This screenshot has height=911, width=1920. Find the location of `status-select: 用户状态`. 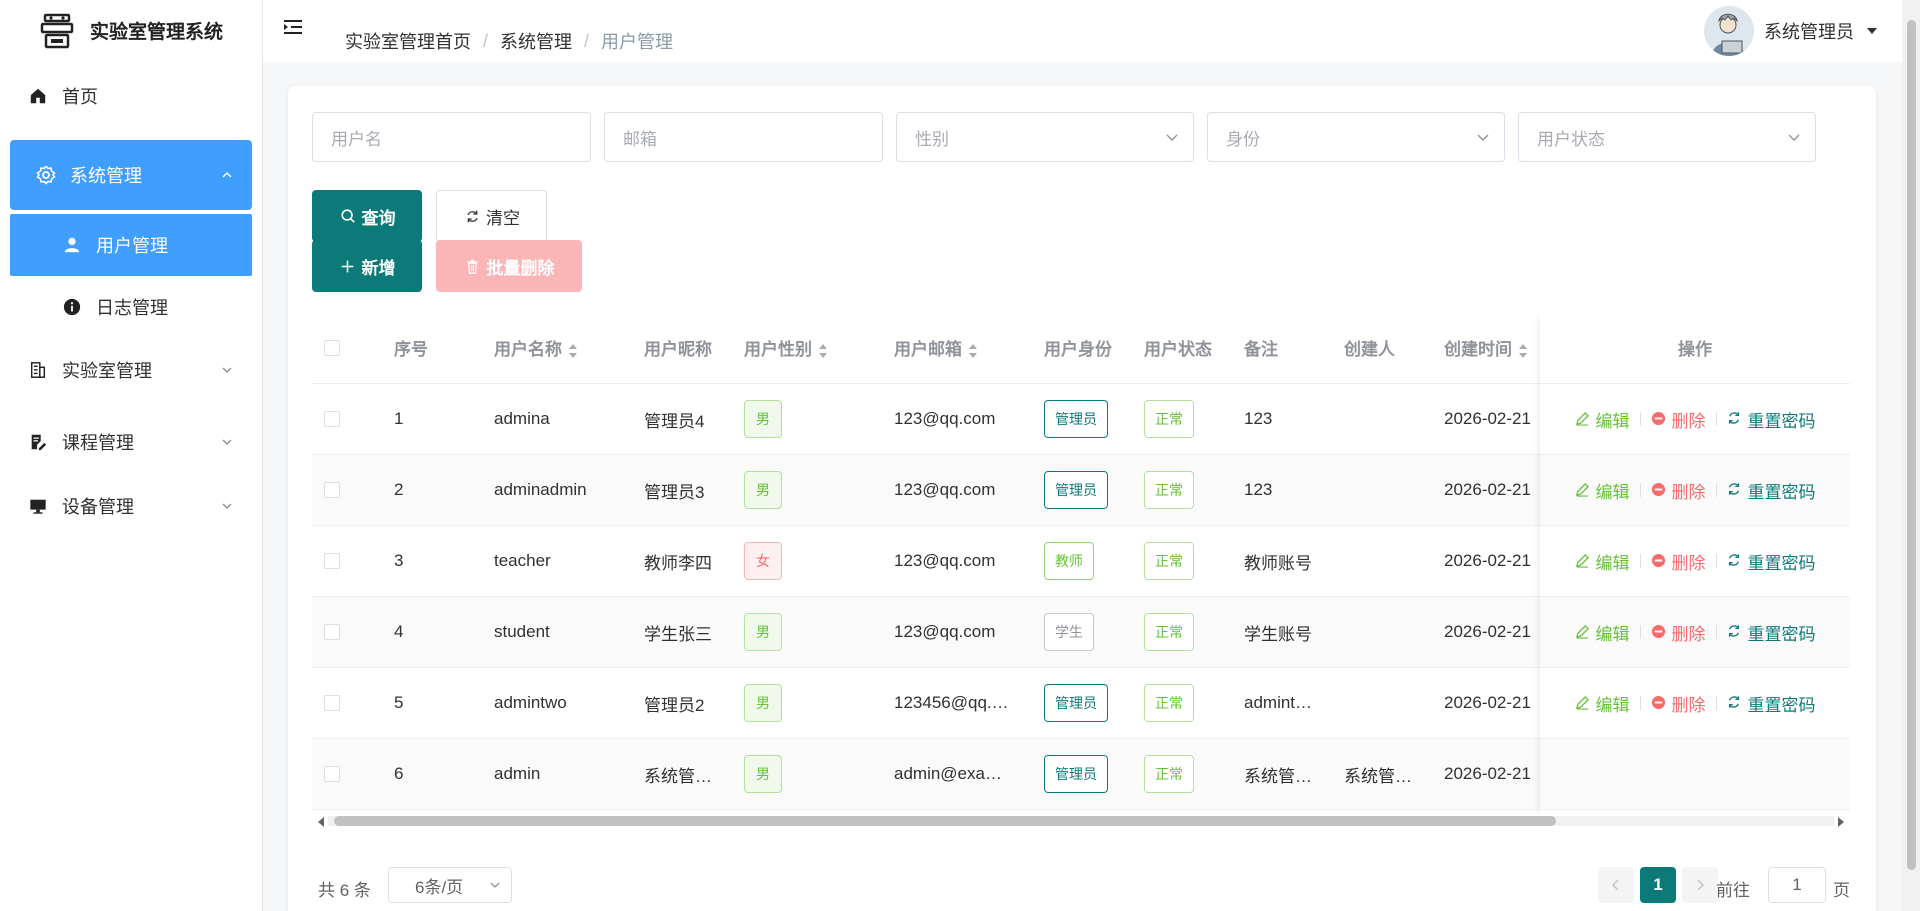

status-select: 用户状态 is located at coordinates (1667, 137).